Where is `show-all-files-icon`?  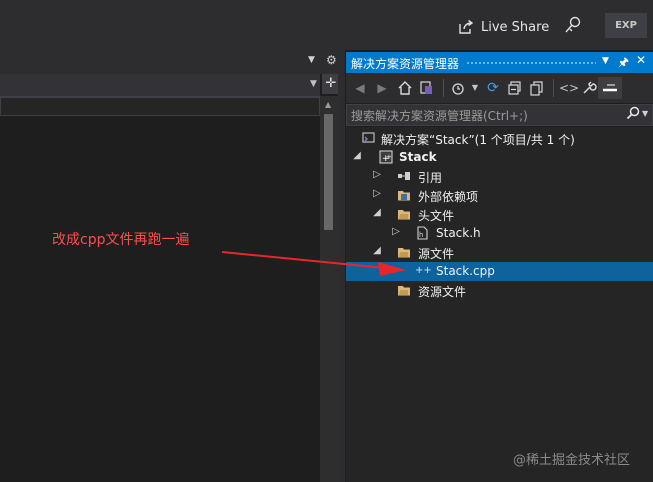
show-all-files-icon is located at coordinates (537, 88).